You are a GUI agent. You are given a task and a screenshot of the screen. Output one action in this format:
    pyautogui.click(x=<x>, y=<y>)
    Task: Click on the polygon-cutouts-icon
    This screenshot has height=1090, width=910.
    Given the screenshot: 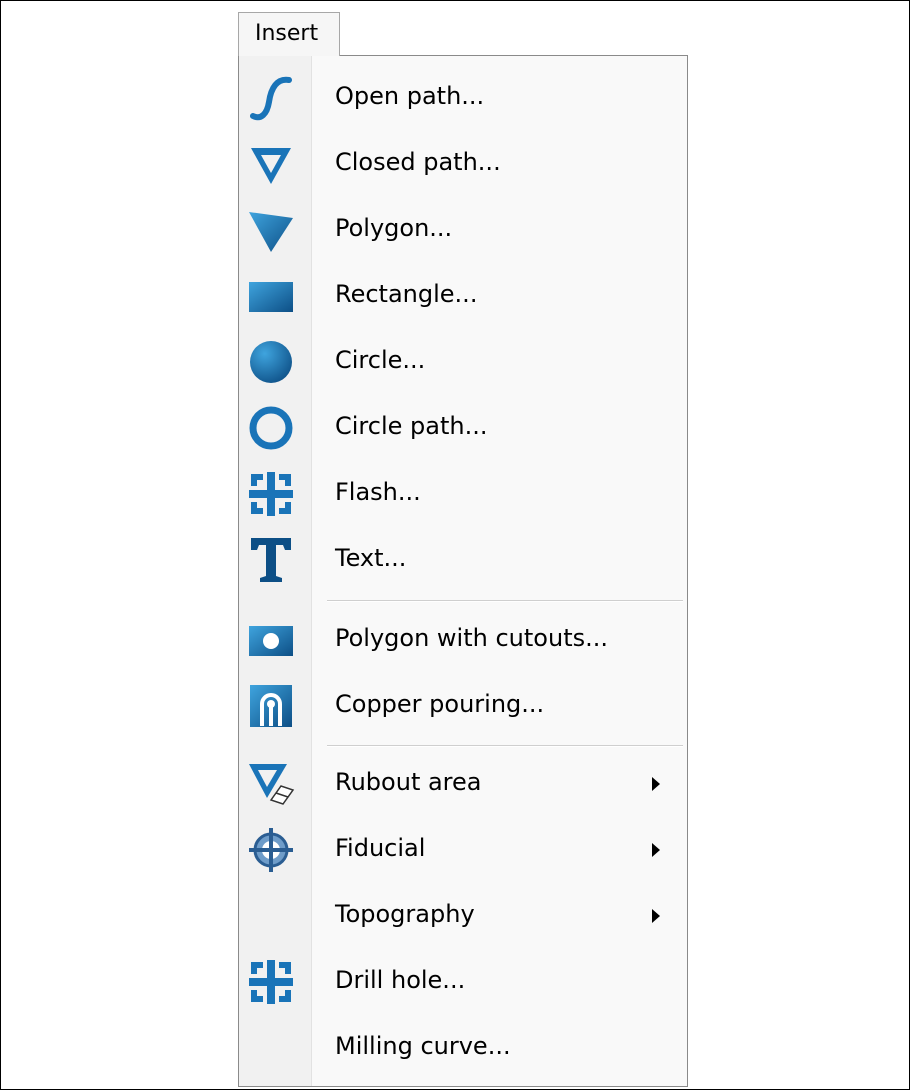 What is the action you would take?
    pyautogui.click(x=271, y=640)
    